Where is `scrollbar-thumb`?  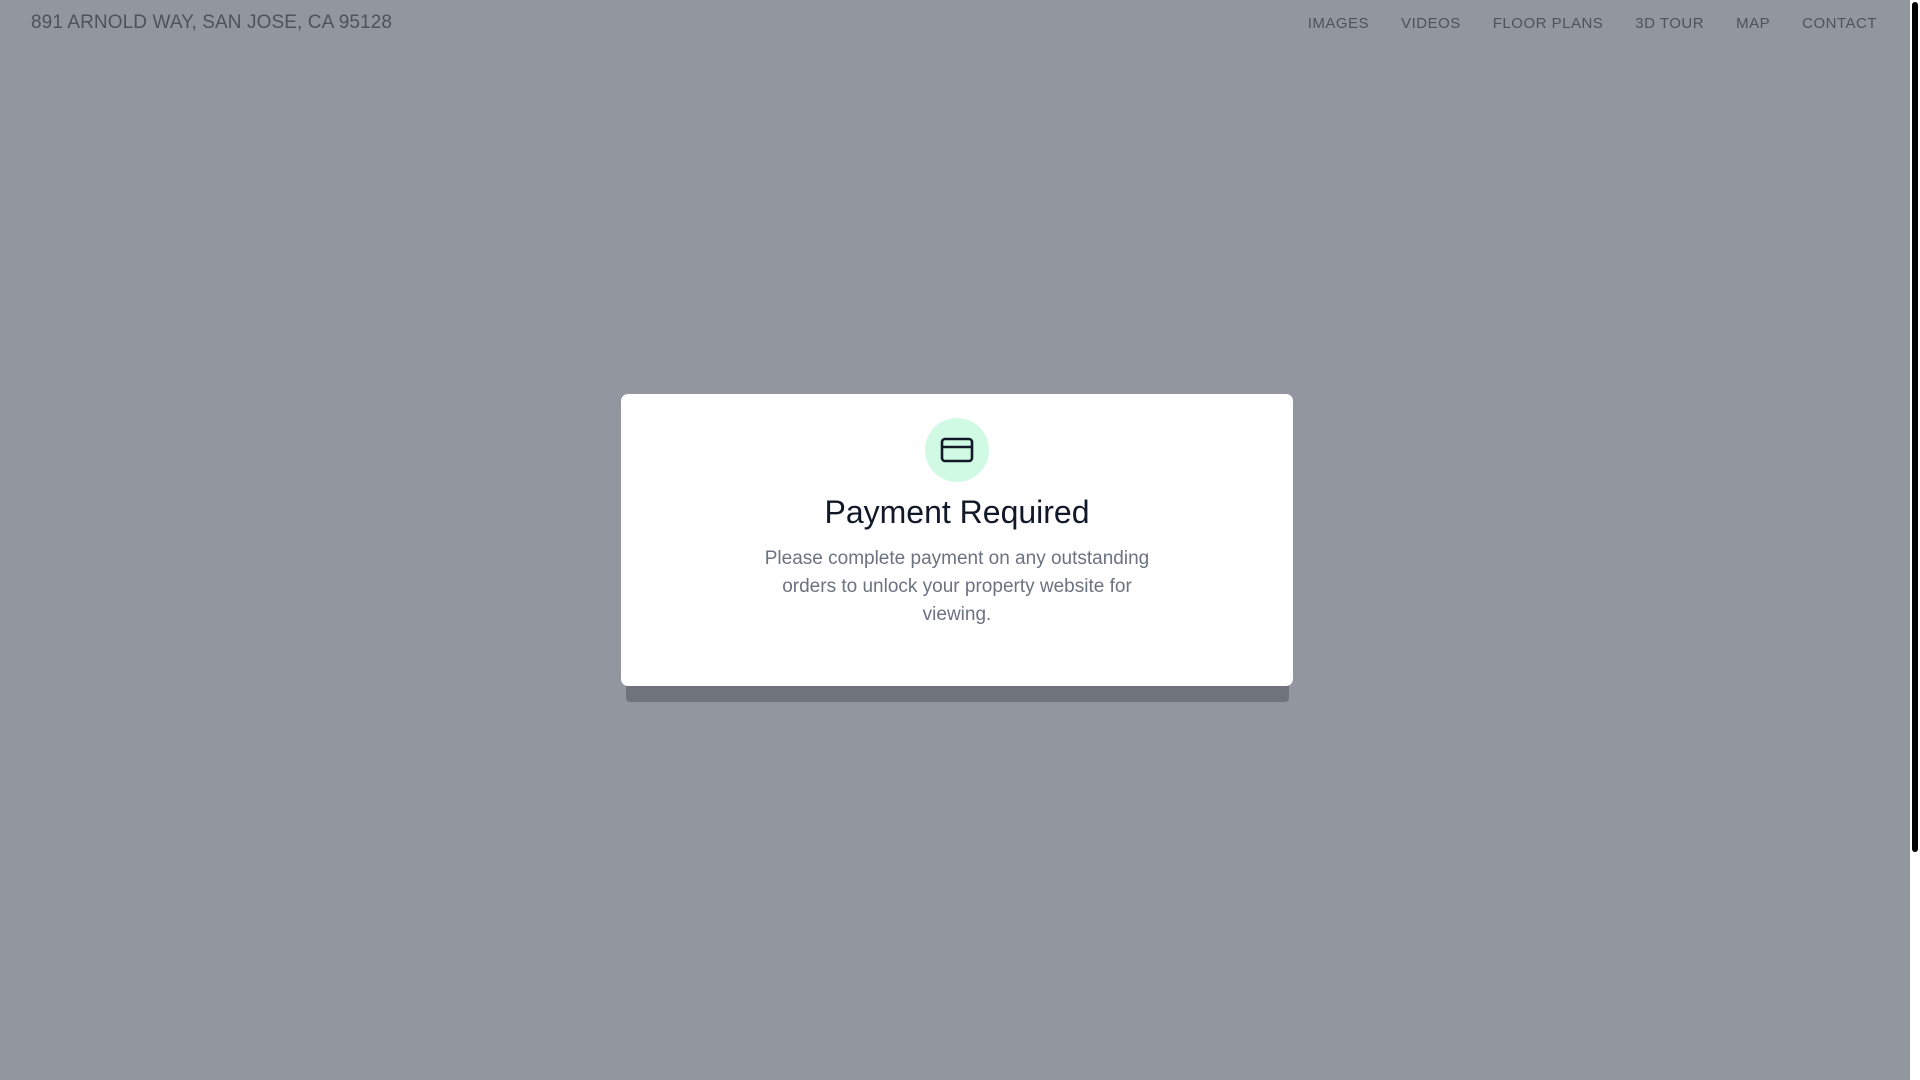 scrollbar-thumb is located at coordinates (1915, 427).